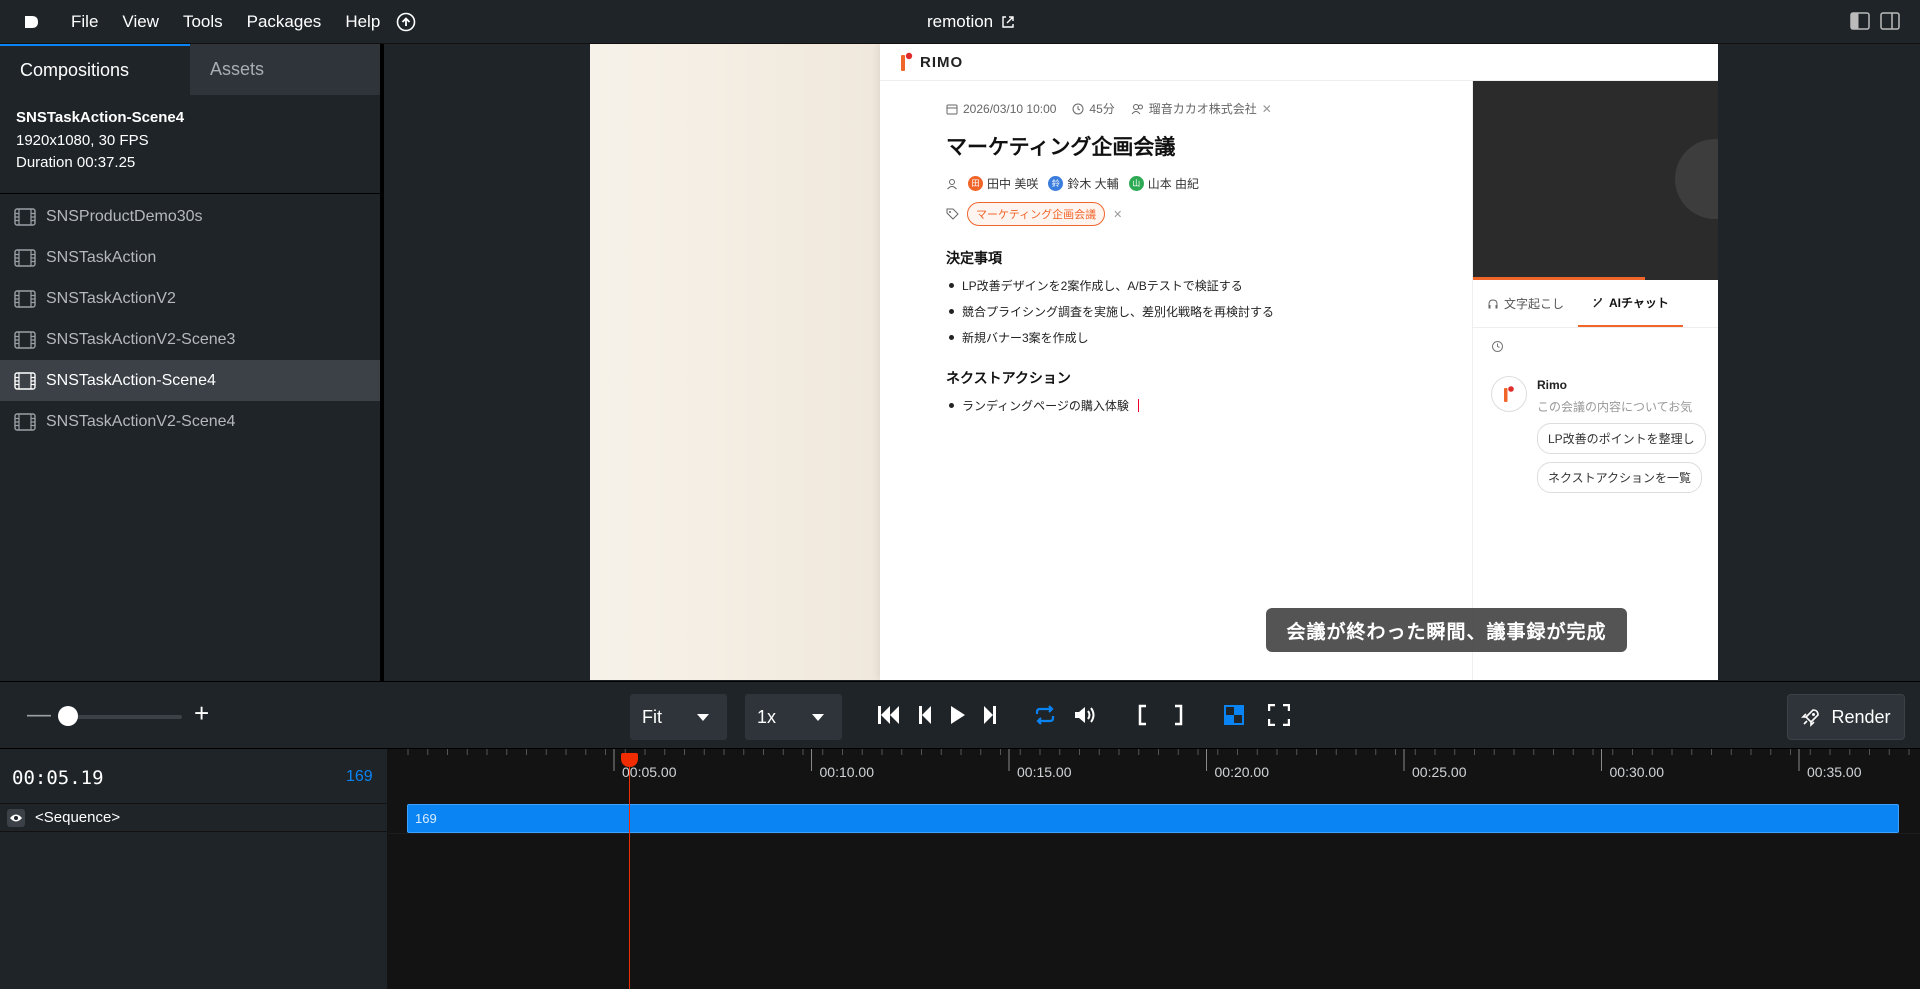 This screenshot has width=1920, height=989. I want to click on render-button-label: Render, so click(1861, 716).